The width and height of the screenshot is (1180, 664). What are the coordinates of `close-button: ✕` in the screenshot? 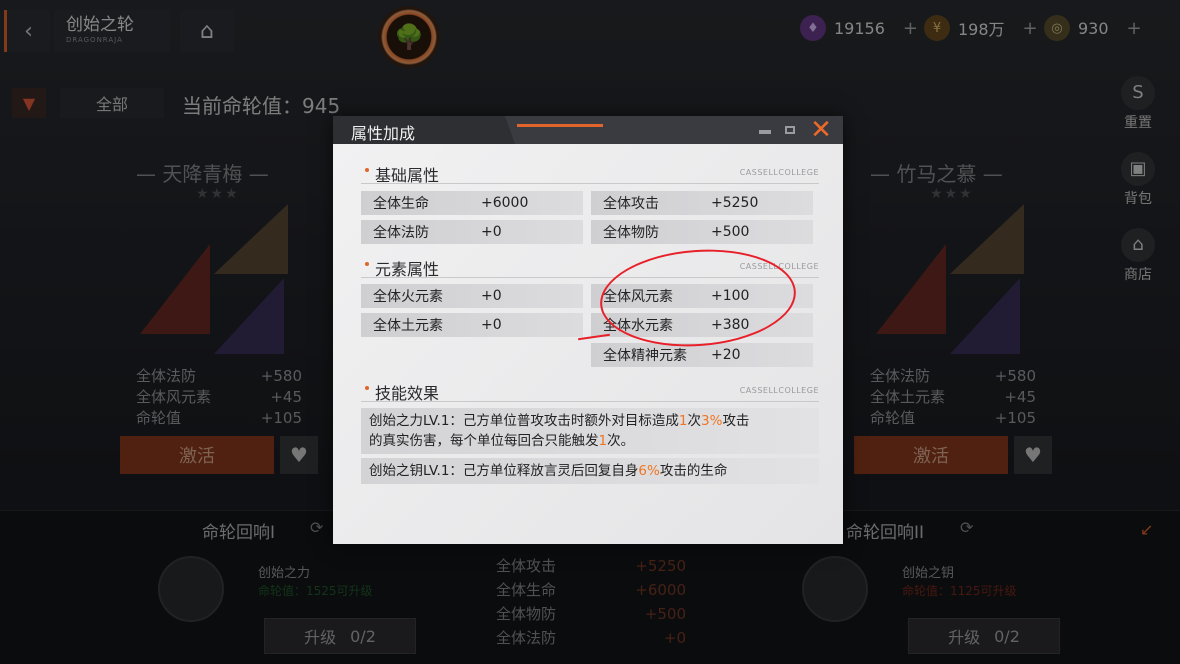 It's located at (821, 130).